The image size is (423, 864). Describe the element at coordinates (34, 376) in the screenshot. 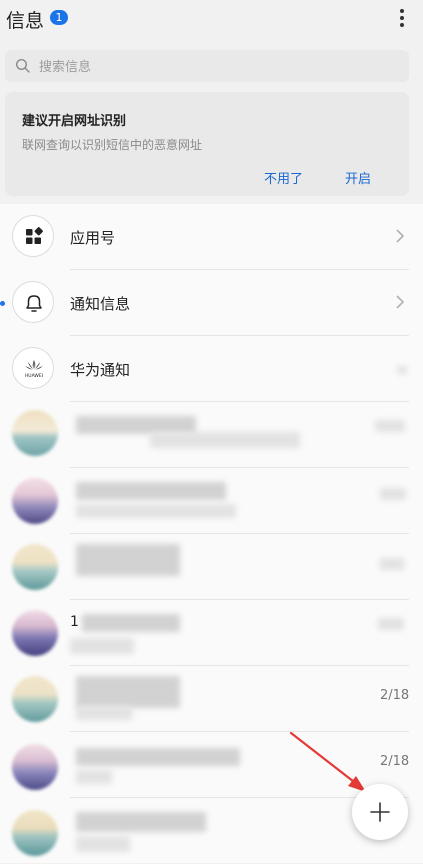

I see `logo-text: HUAWEI` at that location.